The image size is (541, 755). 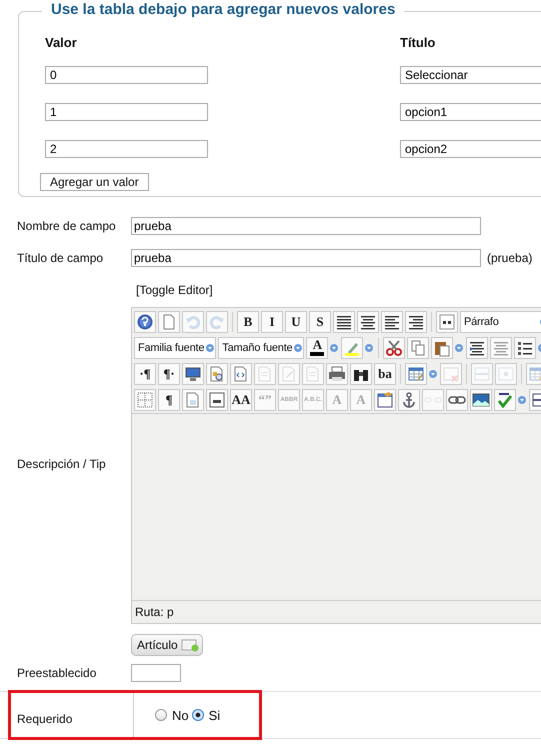 What do you see at coordinates (169, 399) in the screenshot?
I see `toolbar-button: ¶` at bounding box center [169, 399].